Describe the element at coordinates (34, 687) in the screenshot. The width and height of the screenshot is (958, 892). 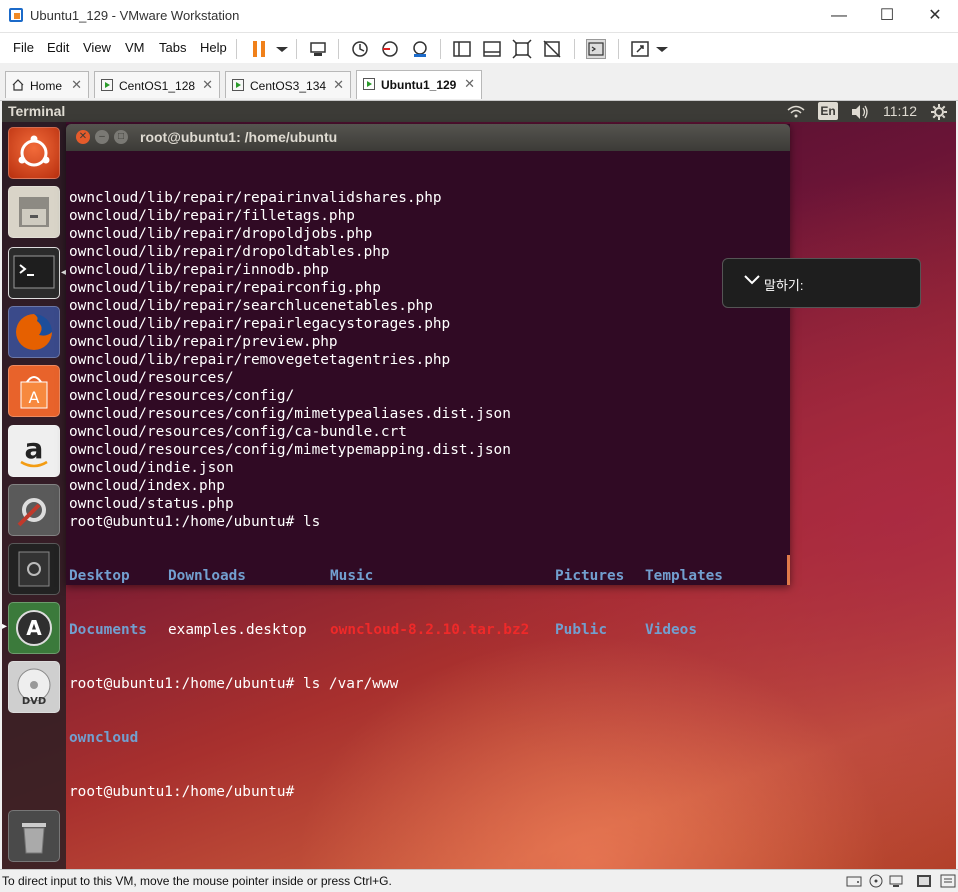
I see `dvd-icon: DVD` at that location.